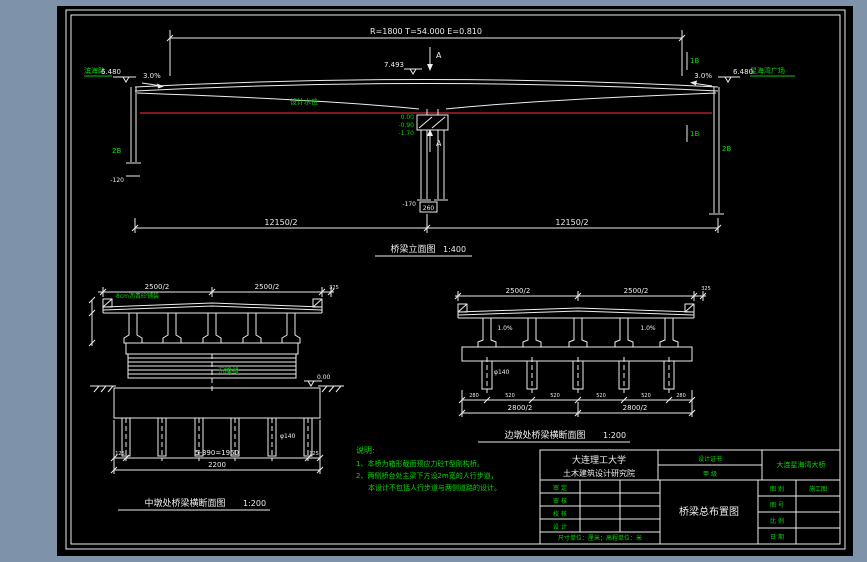  I want to click on role-label-2: 校 核, so click(560, 514).